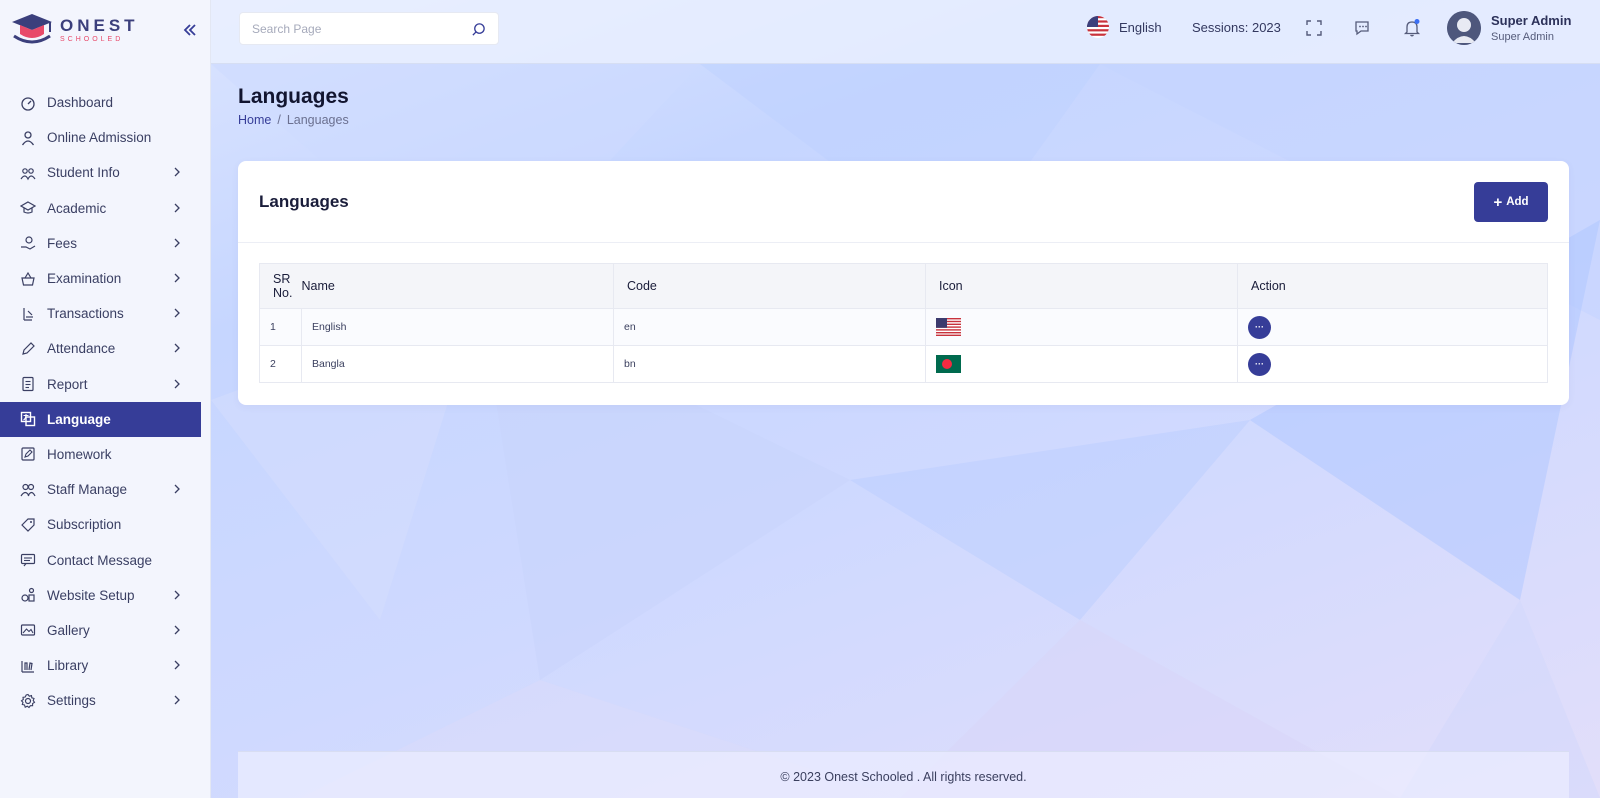 The image size is (1600, 798). What do you see at coordinates (28, 630) in the screenshot?
I see `gallery-icon` at bounding box center [28, 630].